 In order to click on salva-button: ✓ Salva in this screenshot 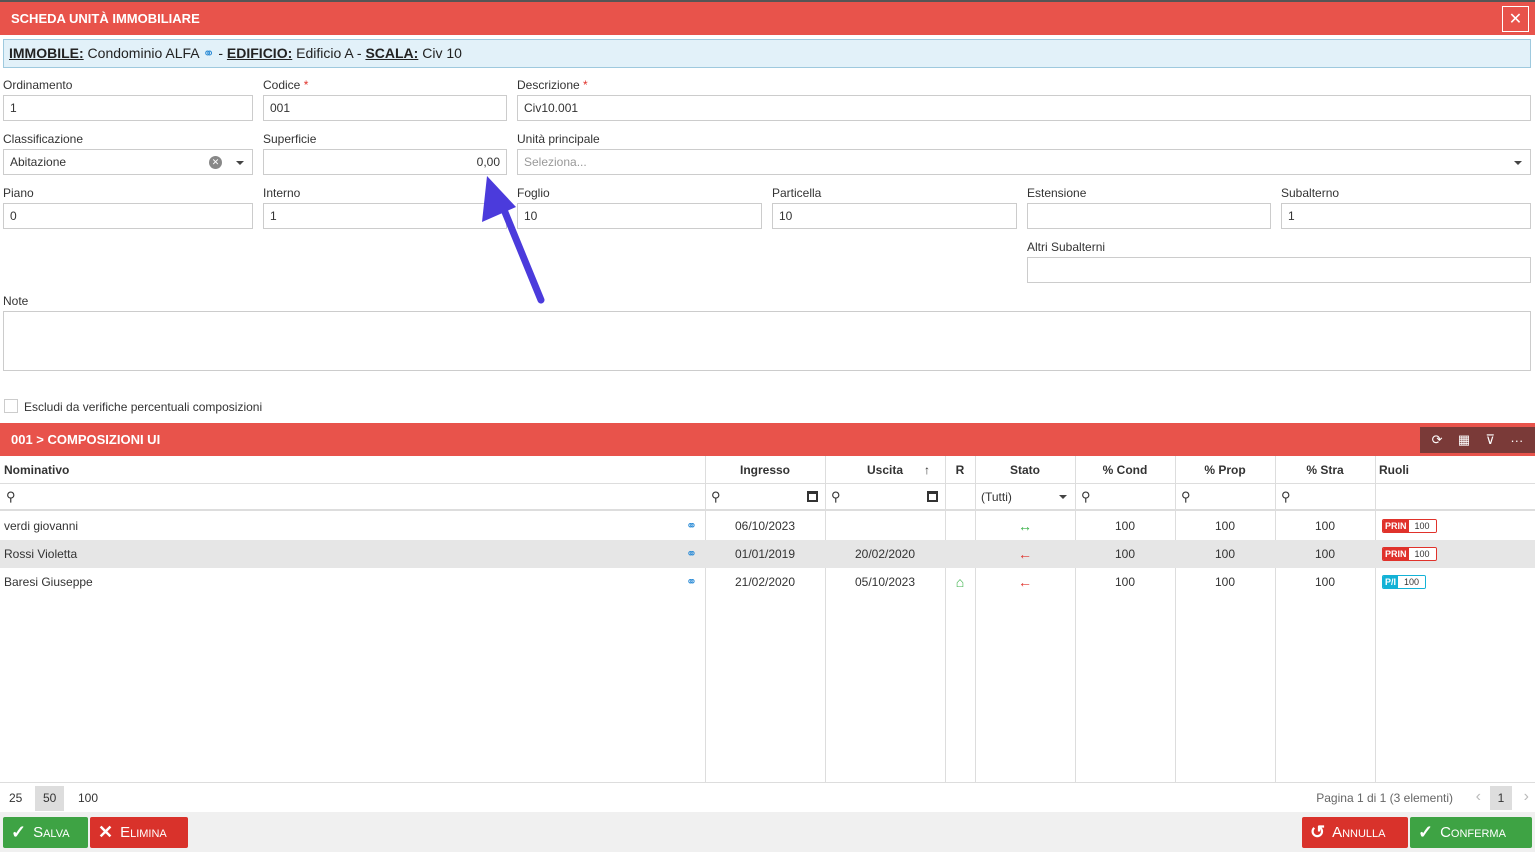, I will do `click(45, 832)`.